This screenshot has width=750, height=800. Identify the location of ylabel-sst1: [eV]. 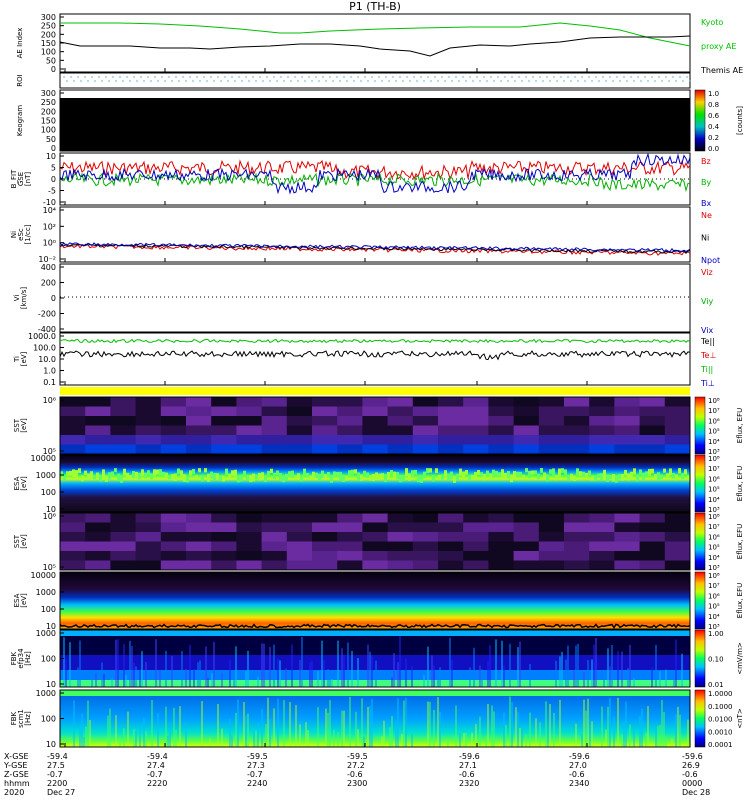
(24, 425).